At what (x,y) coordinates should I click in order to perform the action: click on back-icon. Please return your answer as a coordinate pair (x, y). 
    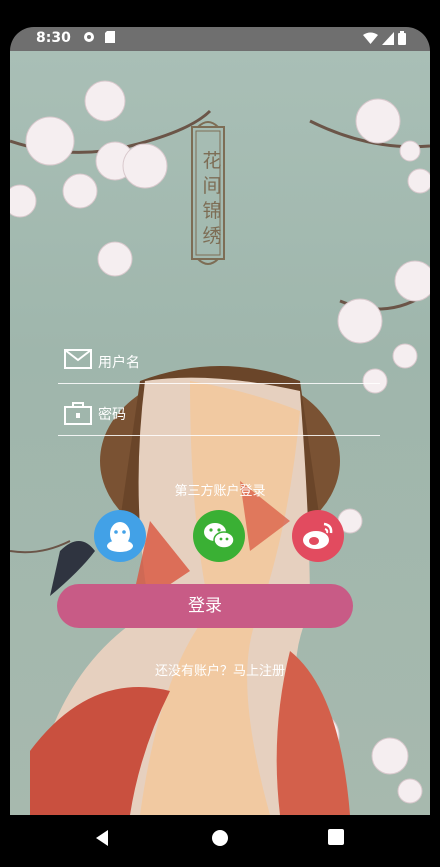
    Looking at the image, I should click on (102, 838).